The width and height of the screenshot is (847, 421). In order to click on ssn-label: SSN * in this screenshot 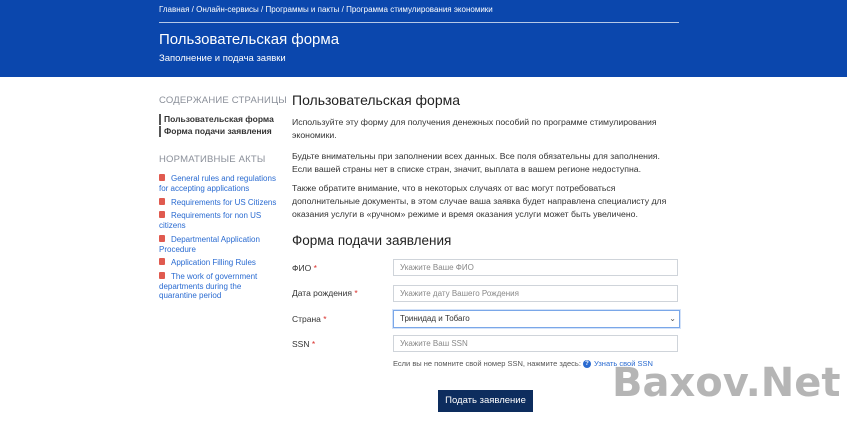, I will do `click(303, 344)`.